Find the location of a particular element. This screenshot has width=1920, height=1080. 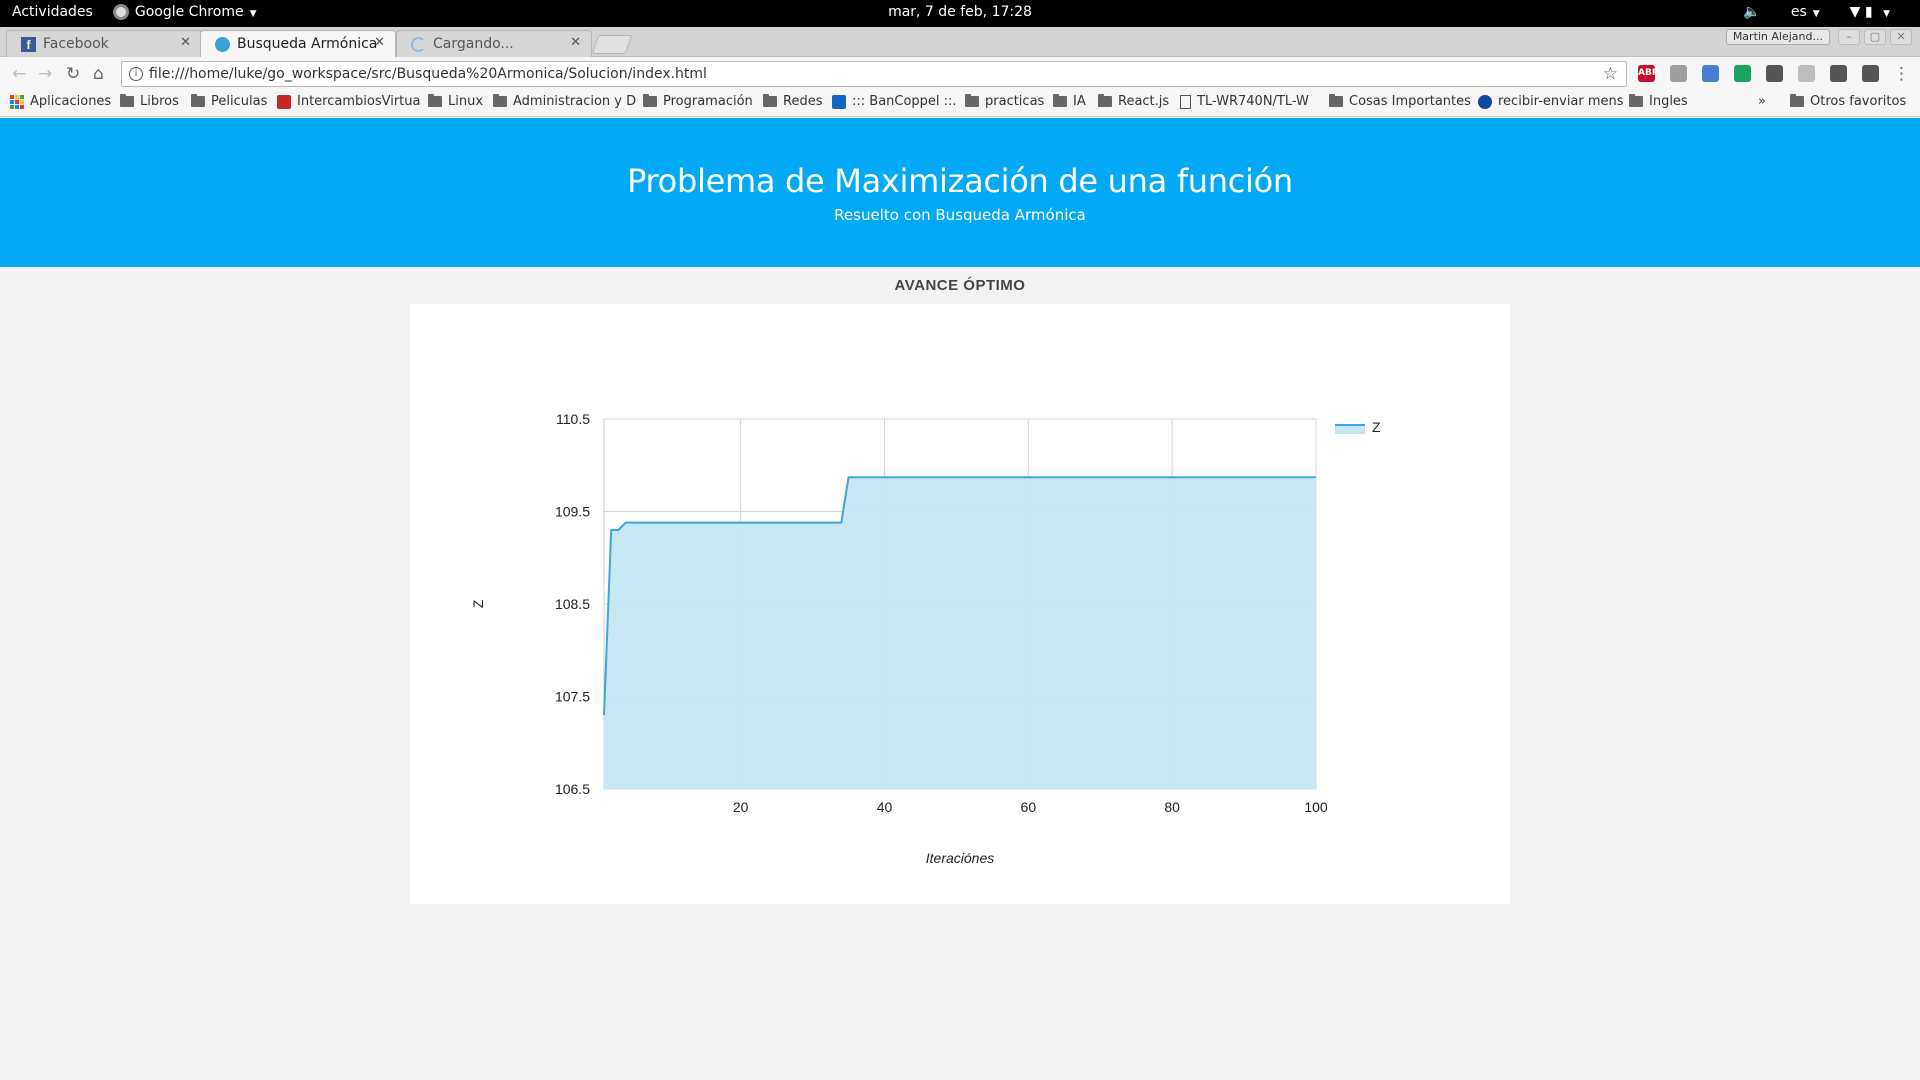

tab-title: Facebook is located at coordinates (76, 44).